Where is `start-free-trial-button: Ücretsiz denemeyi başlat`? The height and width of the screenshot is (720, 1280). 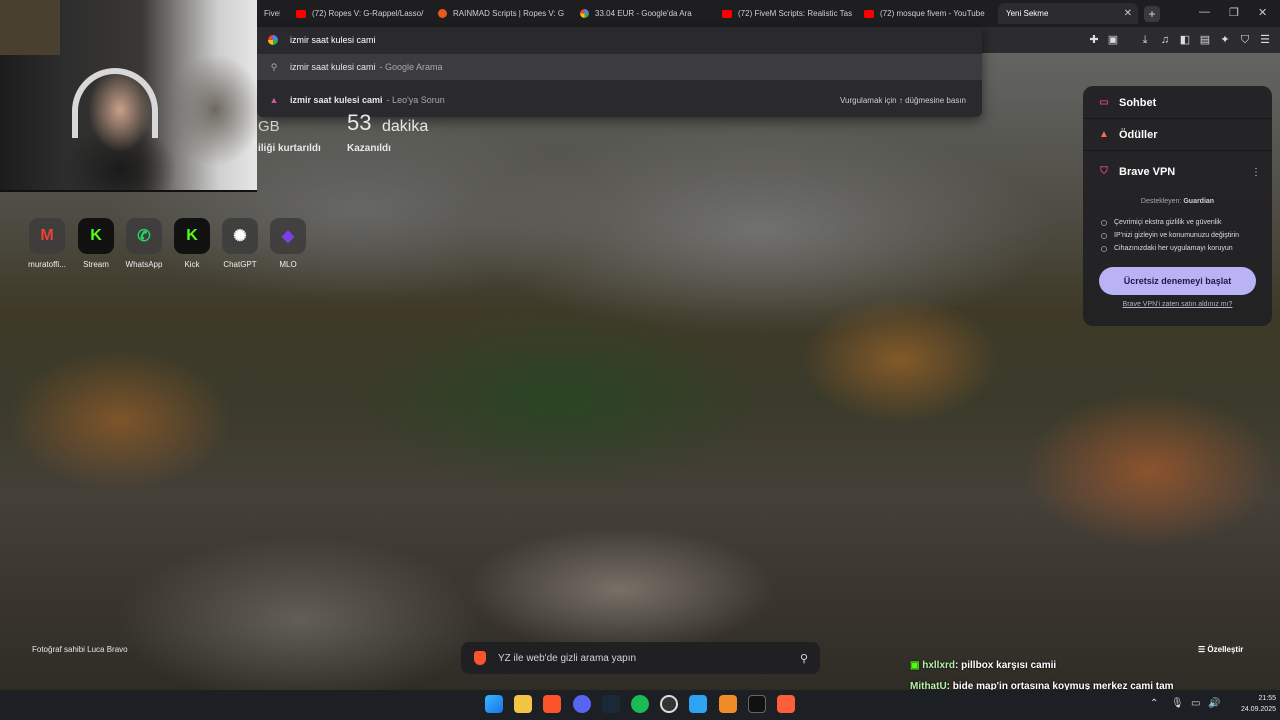
start-free-trial-button: Ücretsiz denemeyi başlat is located at coordinates (1177, 281).